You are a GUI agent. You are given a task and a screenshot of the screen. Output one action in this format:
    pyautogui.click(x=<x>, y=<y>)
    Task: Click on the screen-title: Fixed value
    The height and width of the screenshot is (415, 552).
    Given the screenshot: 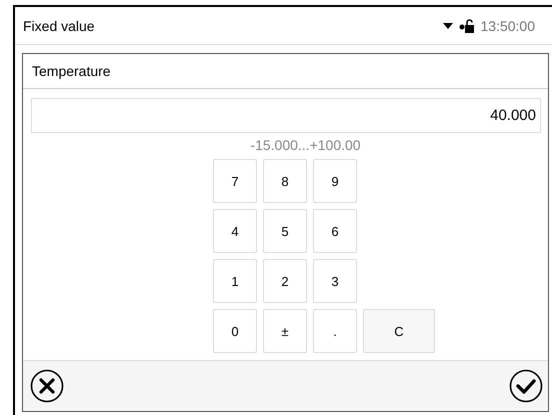 What is the action you would take?
    pyautogui.click(x=59, y=26)
    